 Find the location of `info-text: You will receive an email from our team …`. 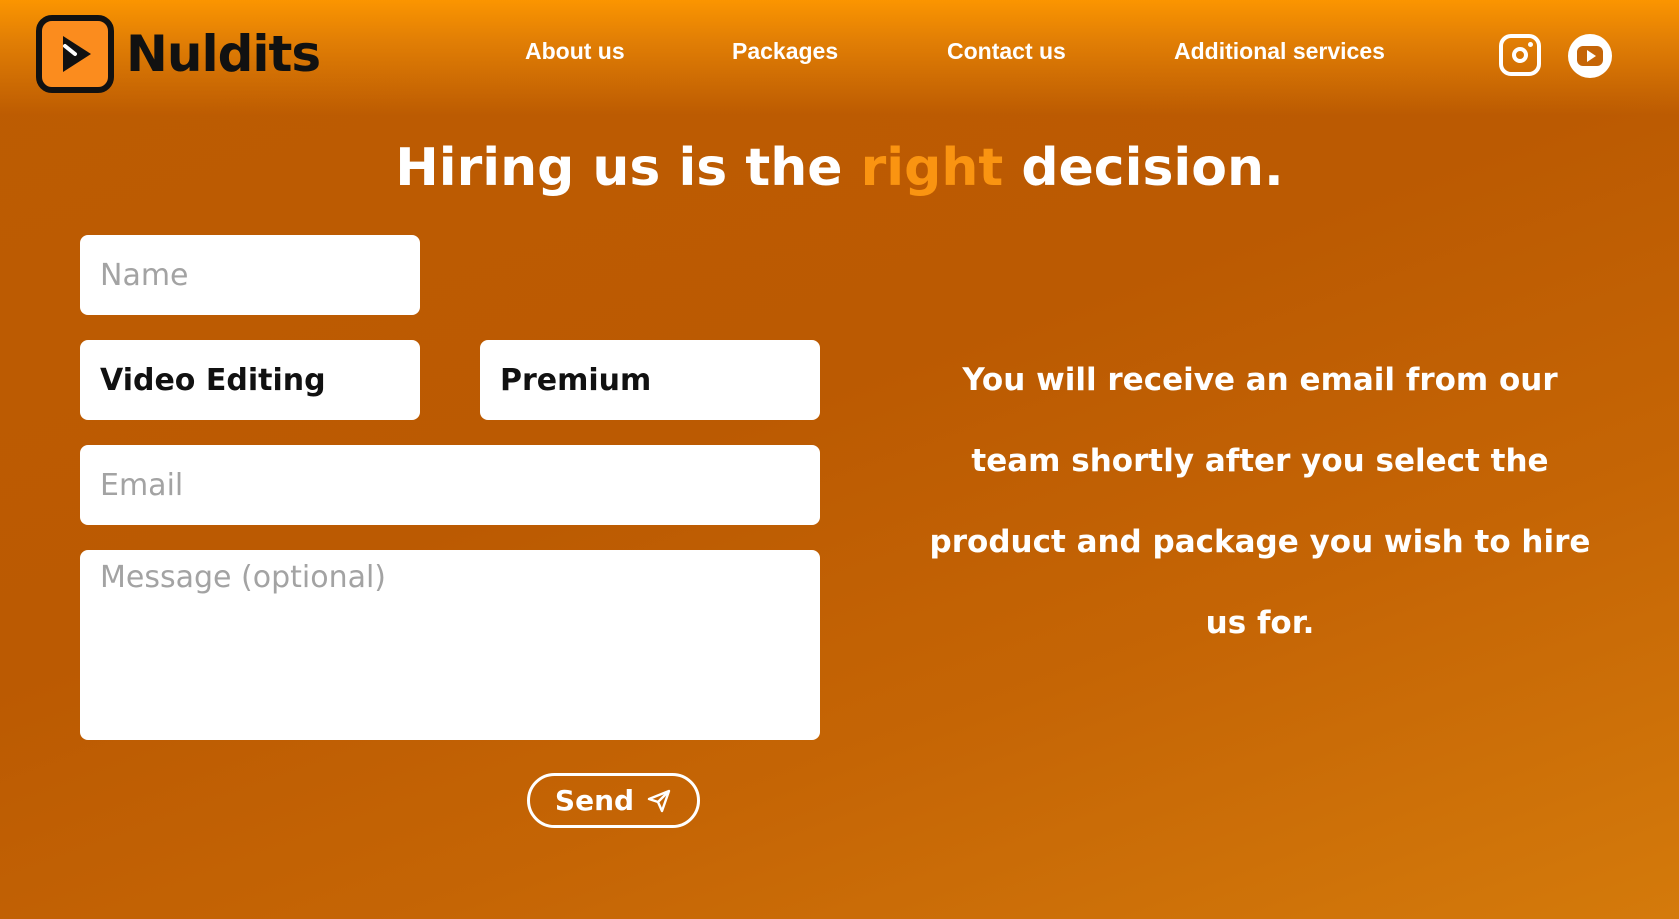

info-text: You will receive an email from our team … is located at coordinates (1260, 501).